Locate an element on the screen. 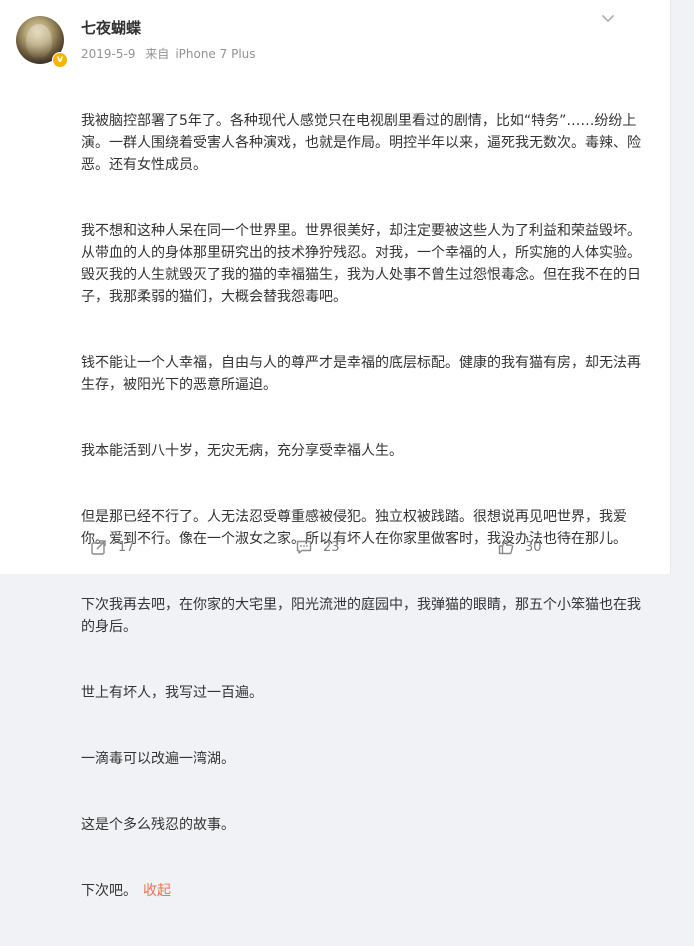  post-actions: 17 23 30 is located at coordinates (335, 547).